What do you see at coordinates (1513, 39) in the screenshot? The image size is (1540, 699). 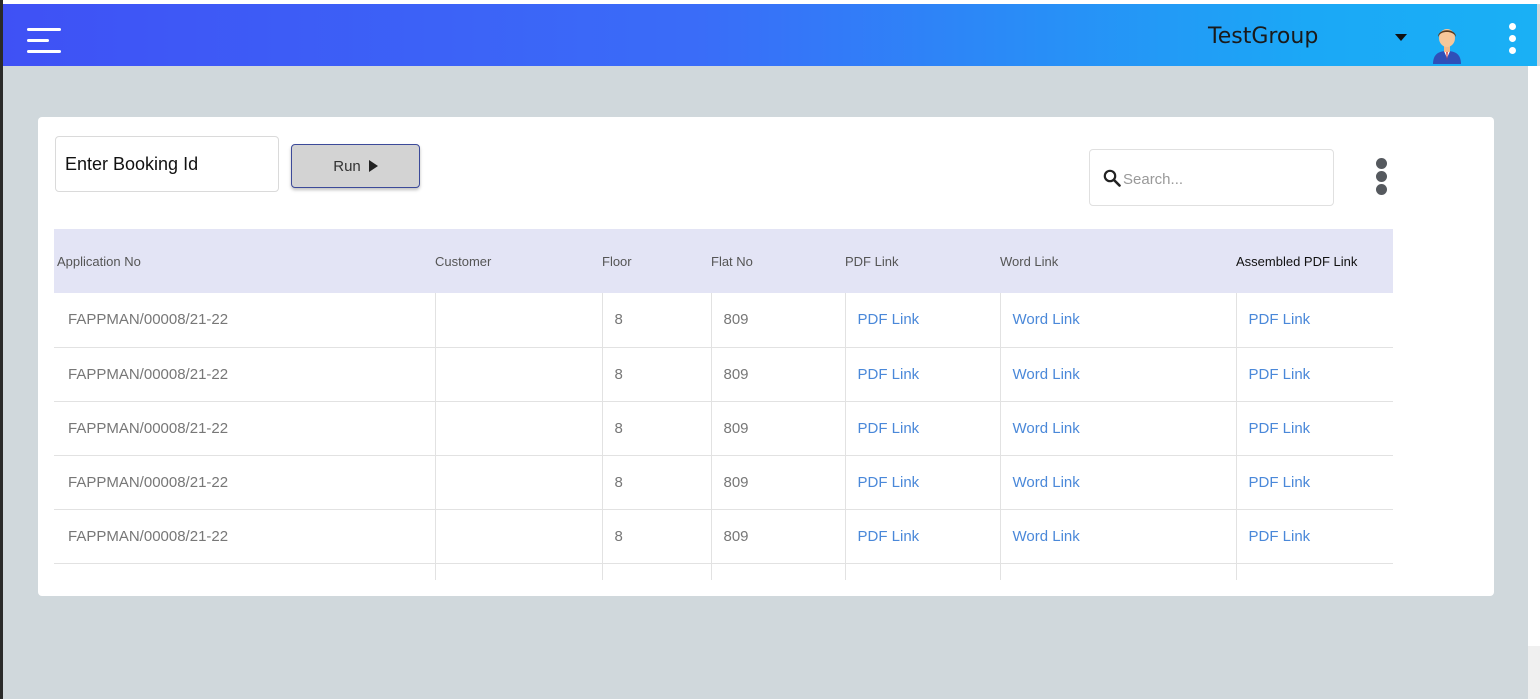 I see `more-vert-icon` at bounding box center [1513, 39].